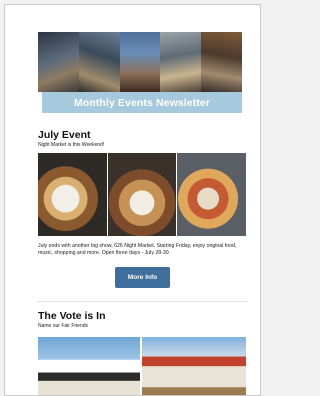  I want to click on more-info-button: More Info, so click(142, 277).